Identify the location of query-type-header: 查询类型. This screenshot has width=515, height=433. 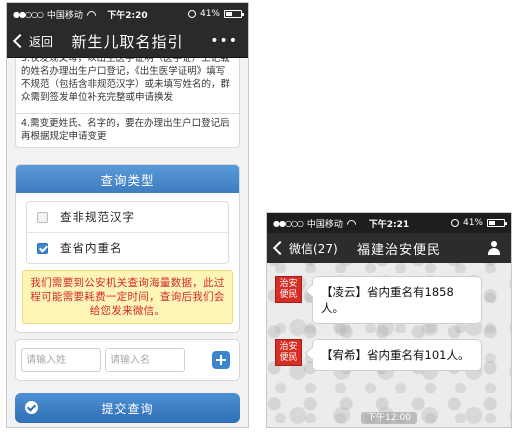
(127, 179).